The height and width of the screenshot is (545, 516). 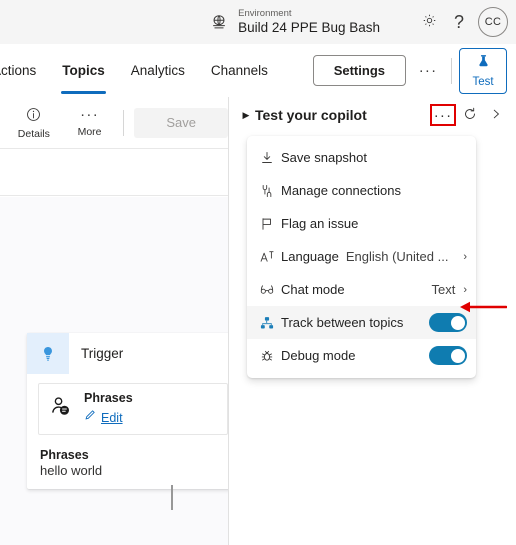 What do you see at coordinates (48, 353) in the screenshot?
I see `trigger-lightning-icon` at bounding box center [48, 353].